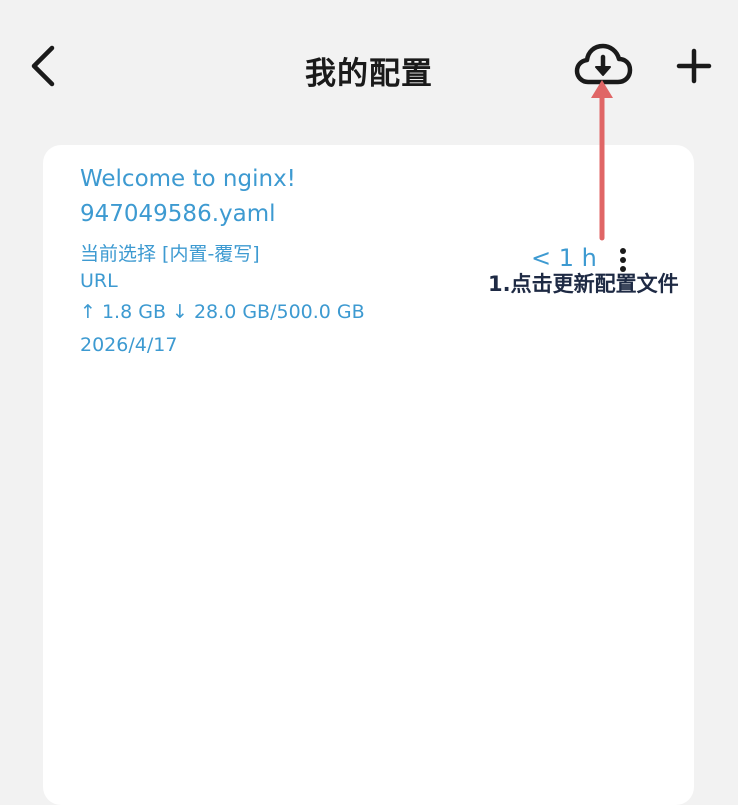  Describe the element at coordinates (178, 214) in the screenshot. I see `profile-file-name: 947049586.yaml` at that location.